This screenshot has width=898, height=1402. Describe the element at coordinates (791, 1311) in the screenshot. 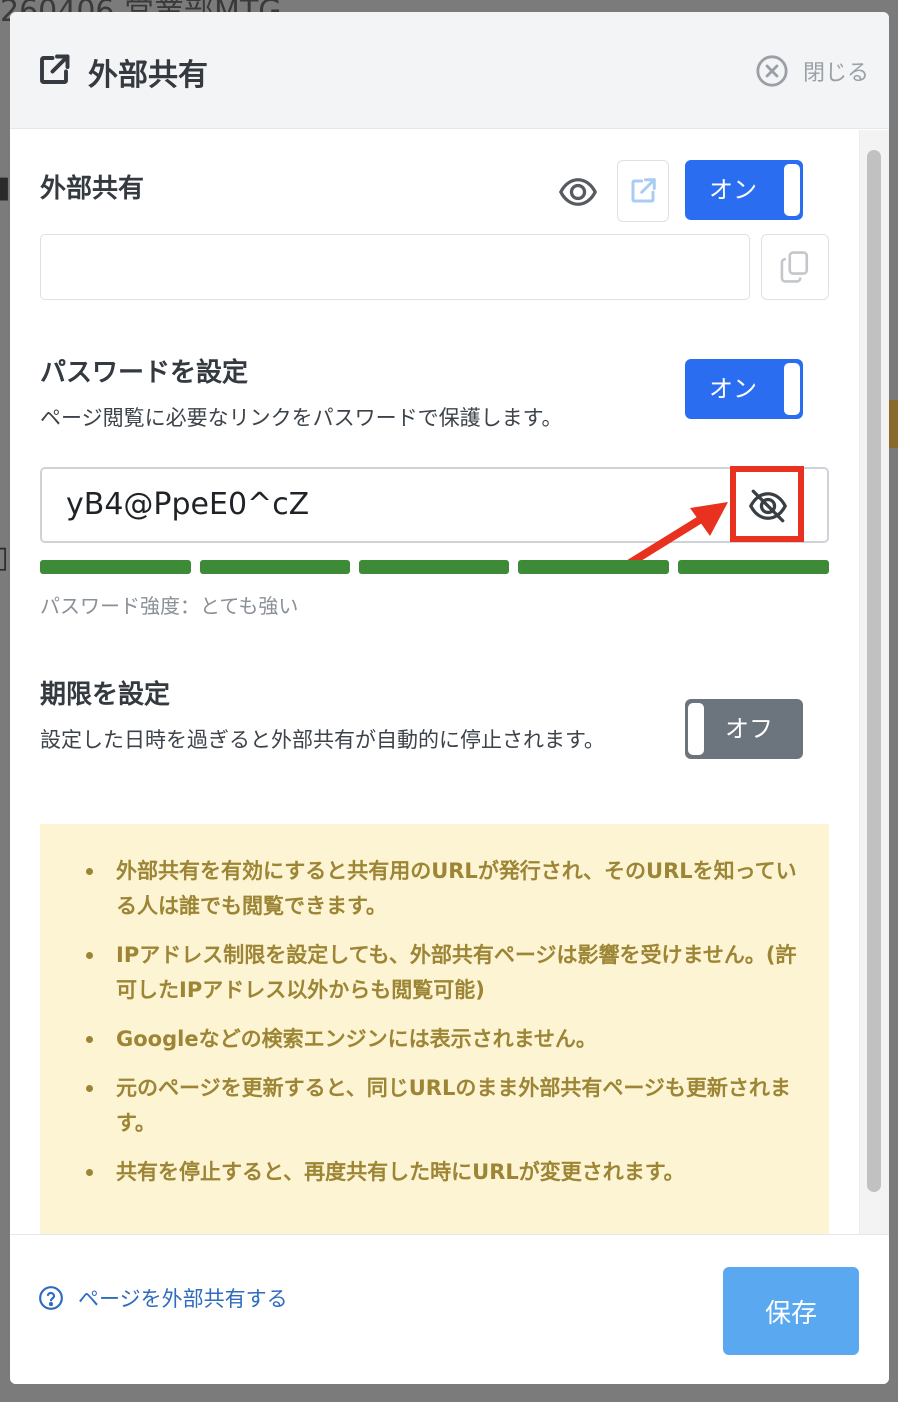

I see `save-button: 保存` at that location.